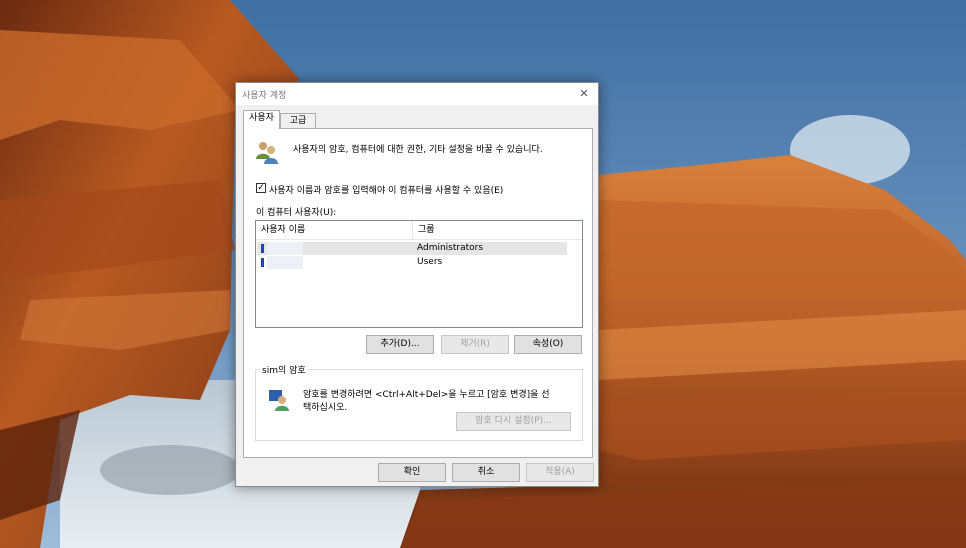 This screenshot has height=548, width=966. What do you see at coordinates (497, 230) in the screenshot?
I see `column-header-group: 그룹` at bounding box center [497, 230].